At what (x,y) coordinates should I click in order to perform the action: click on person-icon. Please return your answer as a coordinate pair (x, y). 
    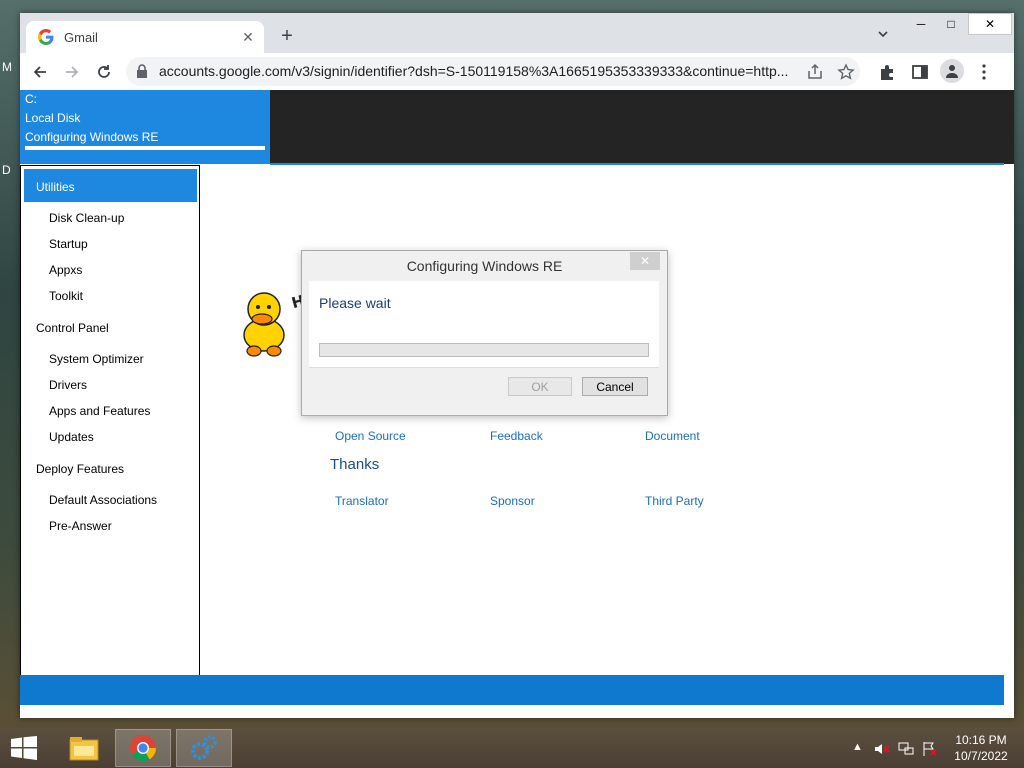
    Looking at the image, I should click on (952, 71).